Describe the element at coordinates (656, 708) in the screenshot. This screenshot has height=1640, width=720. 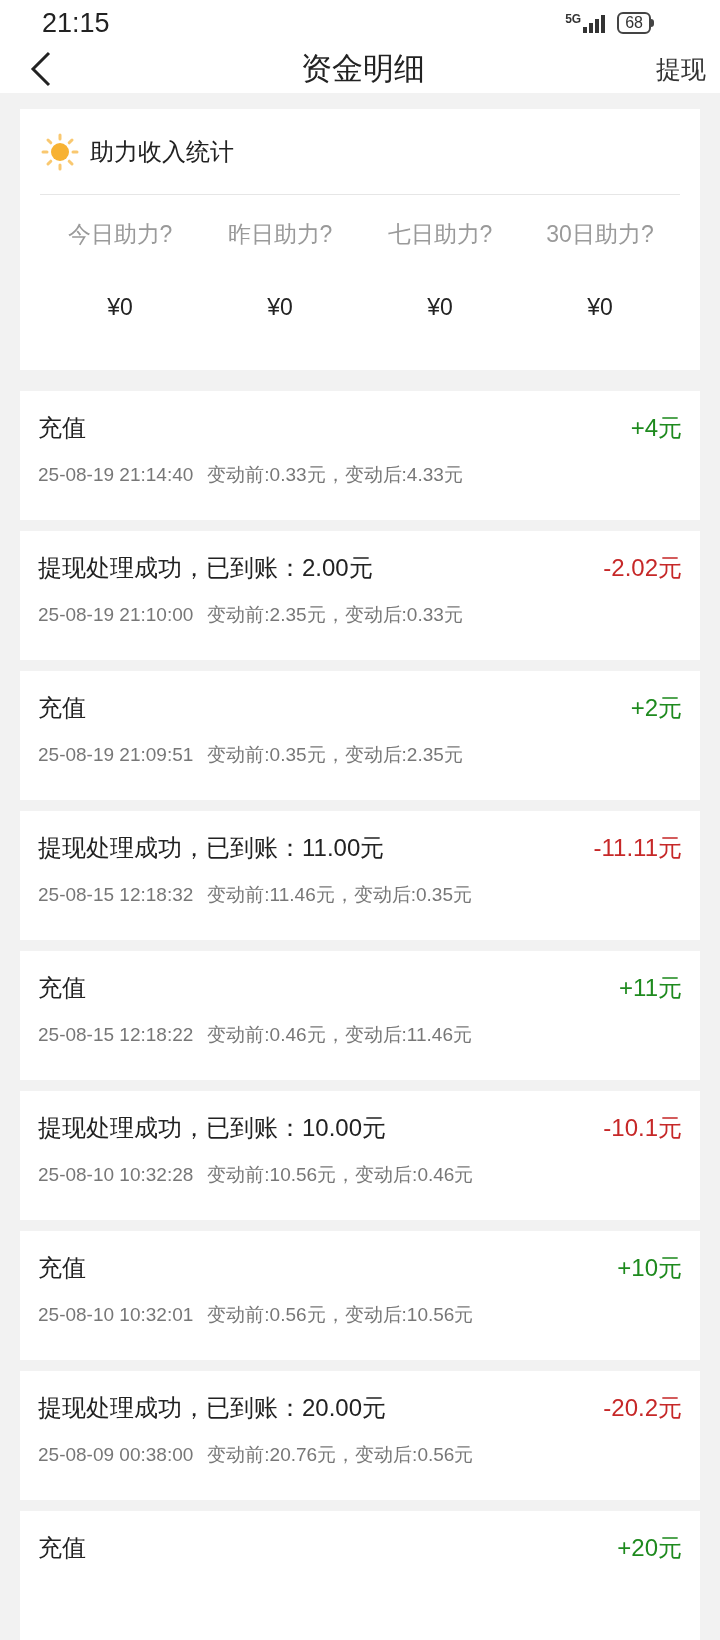
I see `record-amount: +2元` at that location.